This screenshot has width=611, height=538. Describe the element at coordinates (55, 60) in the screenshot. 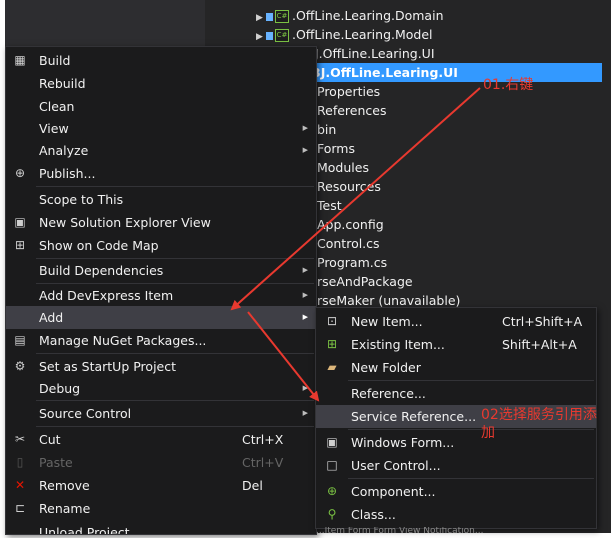

I see `menu-item-label: Build` at that location.